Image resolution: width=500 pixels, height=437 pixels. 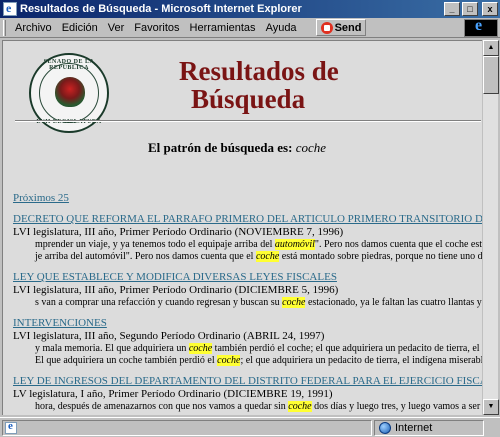 I want to click on security-zone: Internet, so click(x=429, y=427).